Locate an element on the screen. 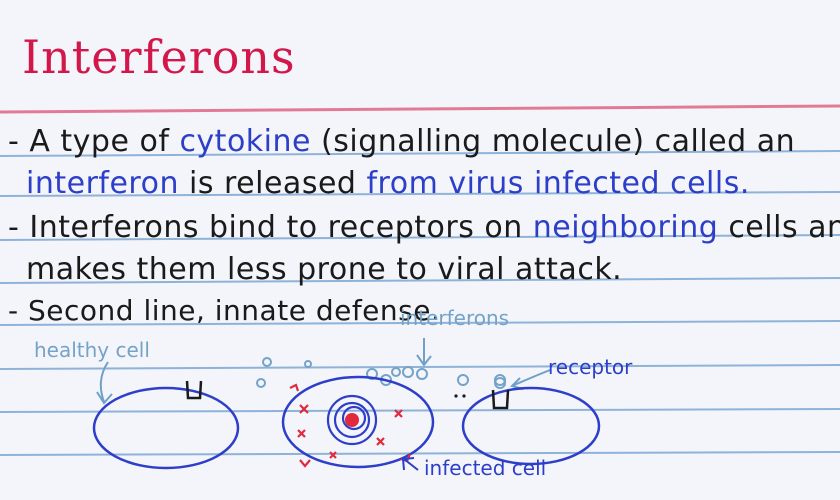  receptor-arrow is located at coordinates (530, 379).